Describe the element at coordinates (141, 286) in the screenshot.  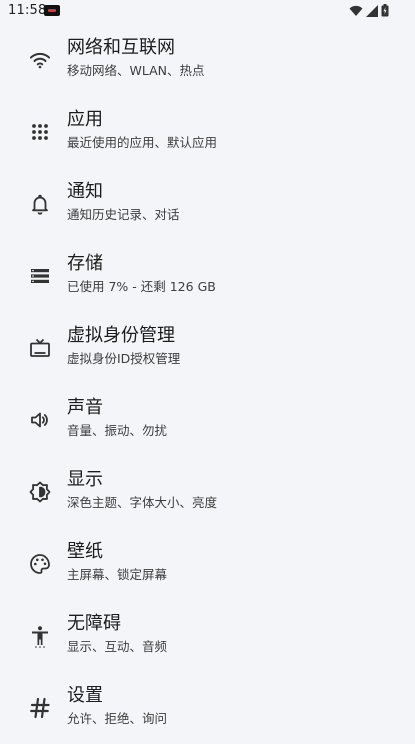
I see `settings-item-subtitle: 已使用 7% - 还剩 126 GB` at that location.